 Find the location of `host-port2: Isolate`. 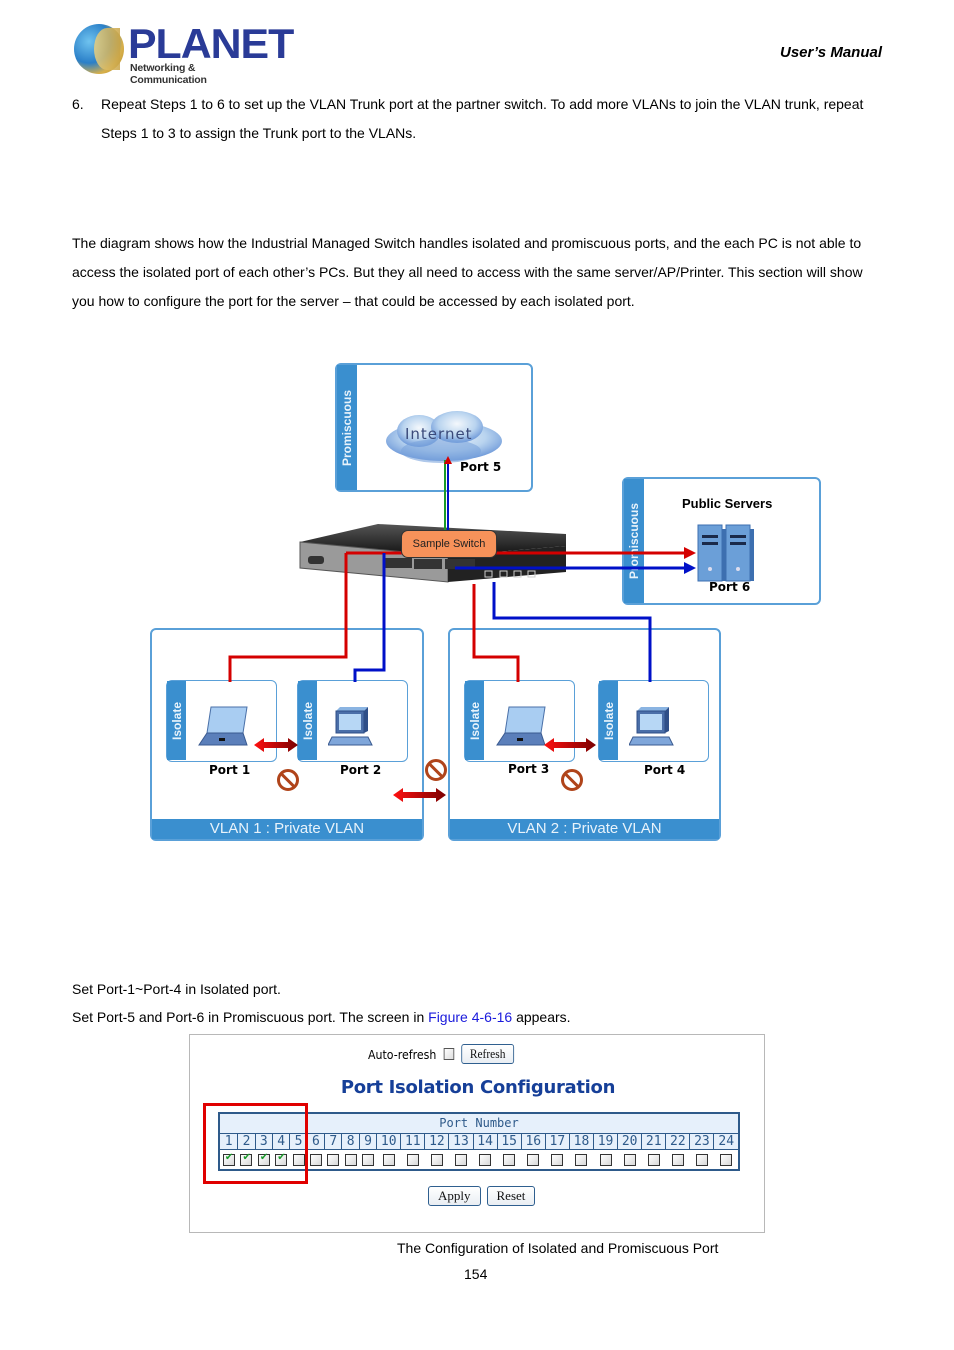

host-port2: Isolate is located at coordinates (352, 721).